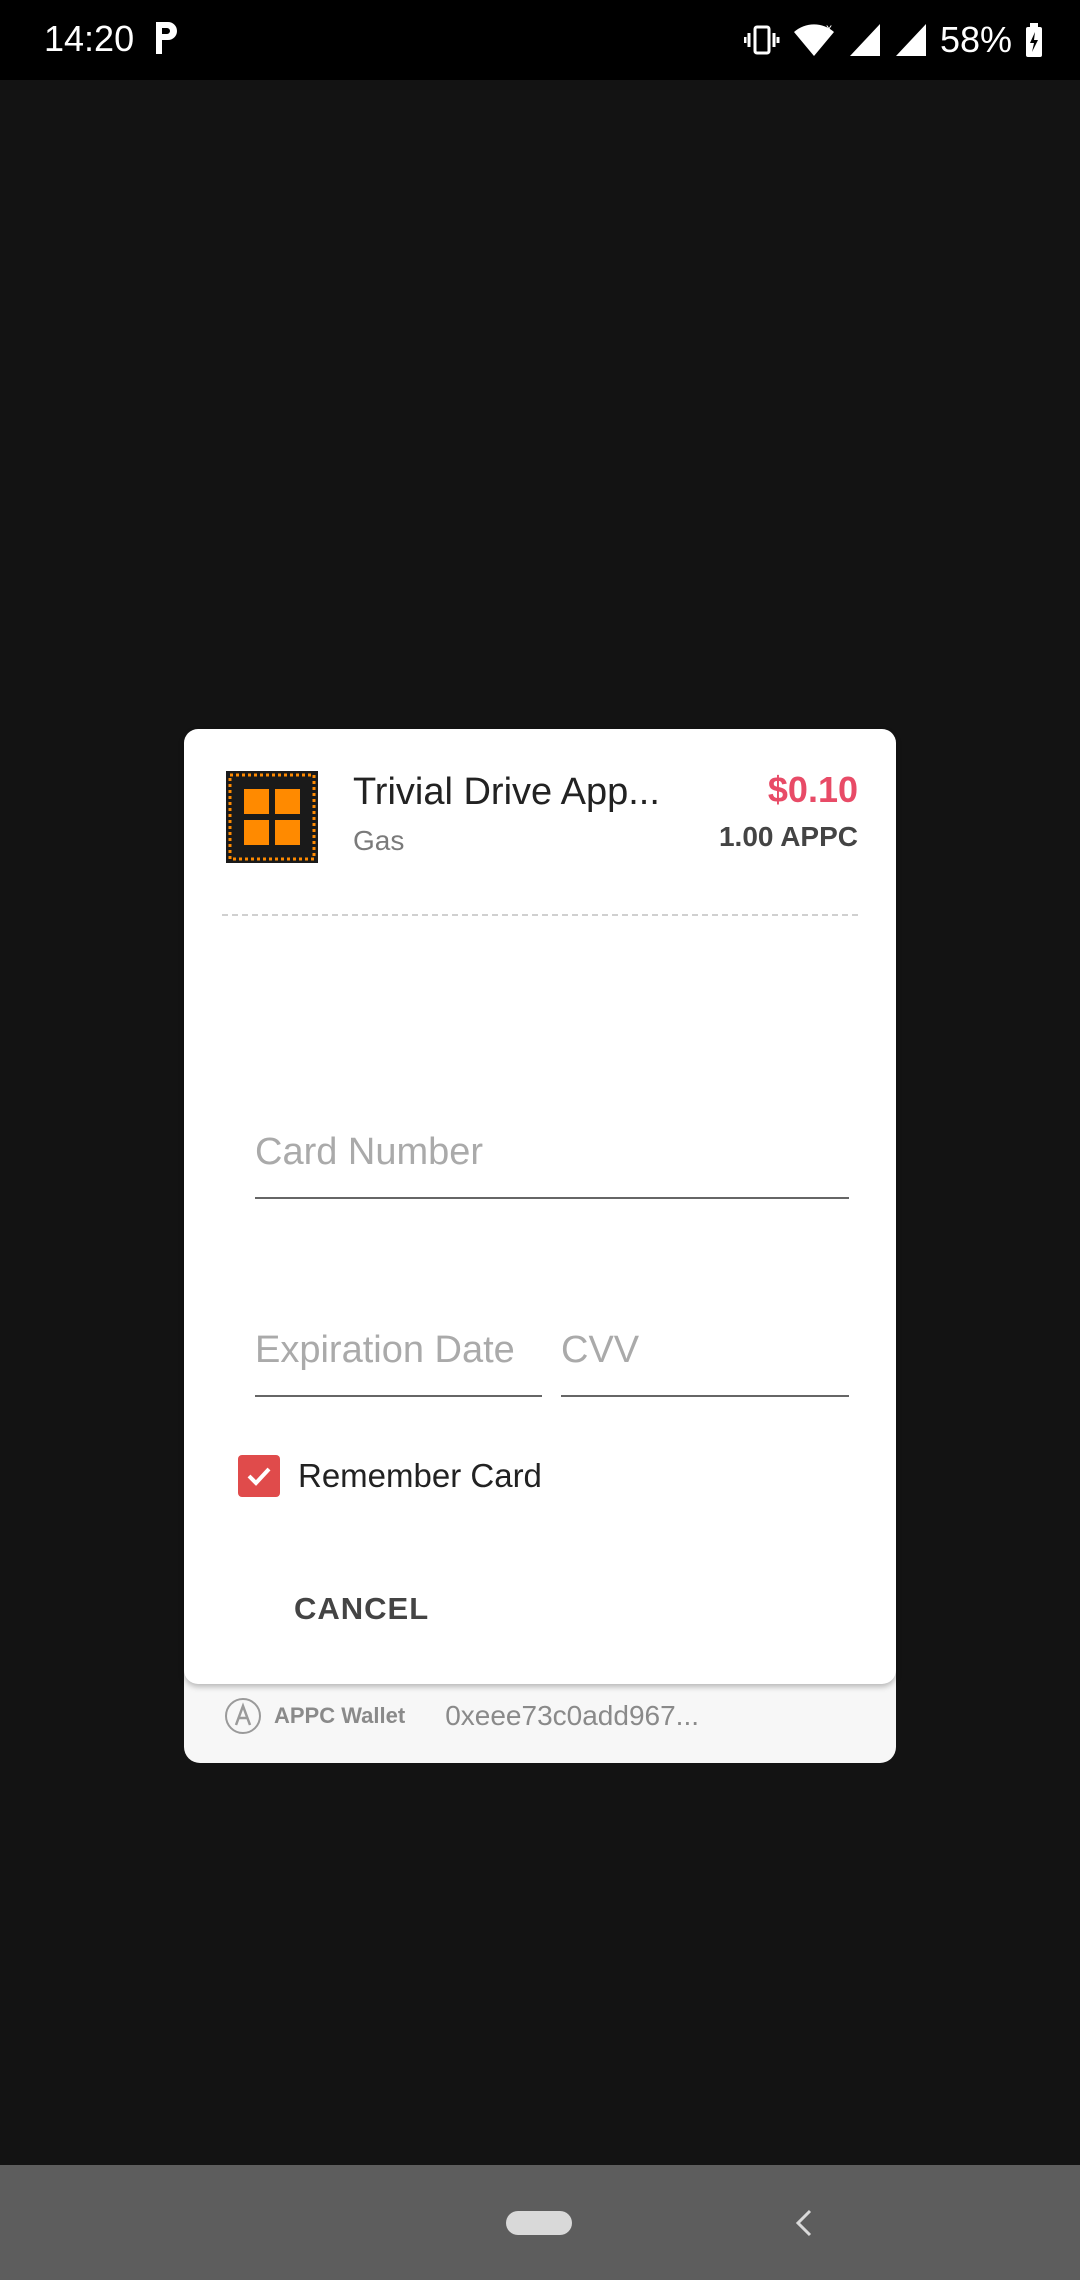 This screenshot has height=2280, width=1080. I want to click on price-appc: 1.00 APPC, so click(788, 836).